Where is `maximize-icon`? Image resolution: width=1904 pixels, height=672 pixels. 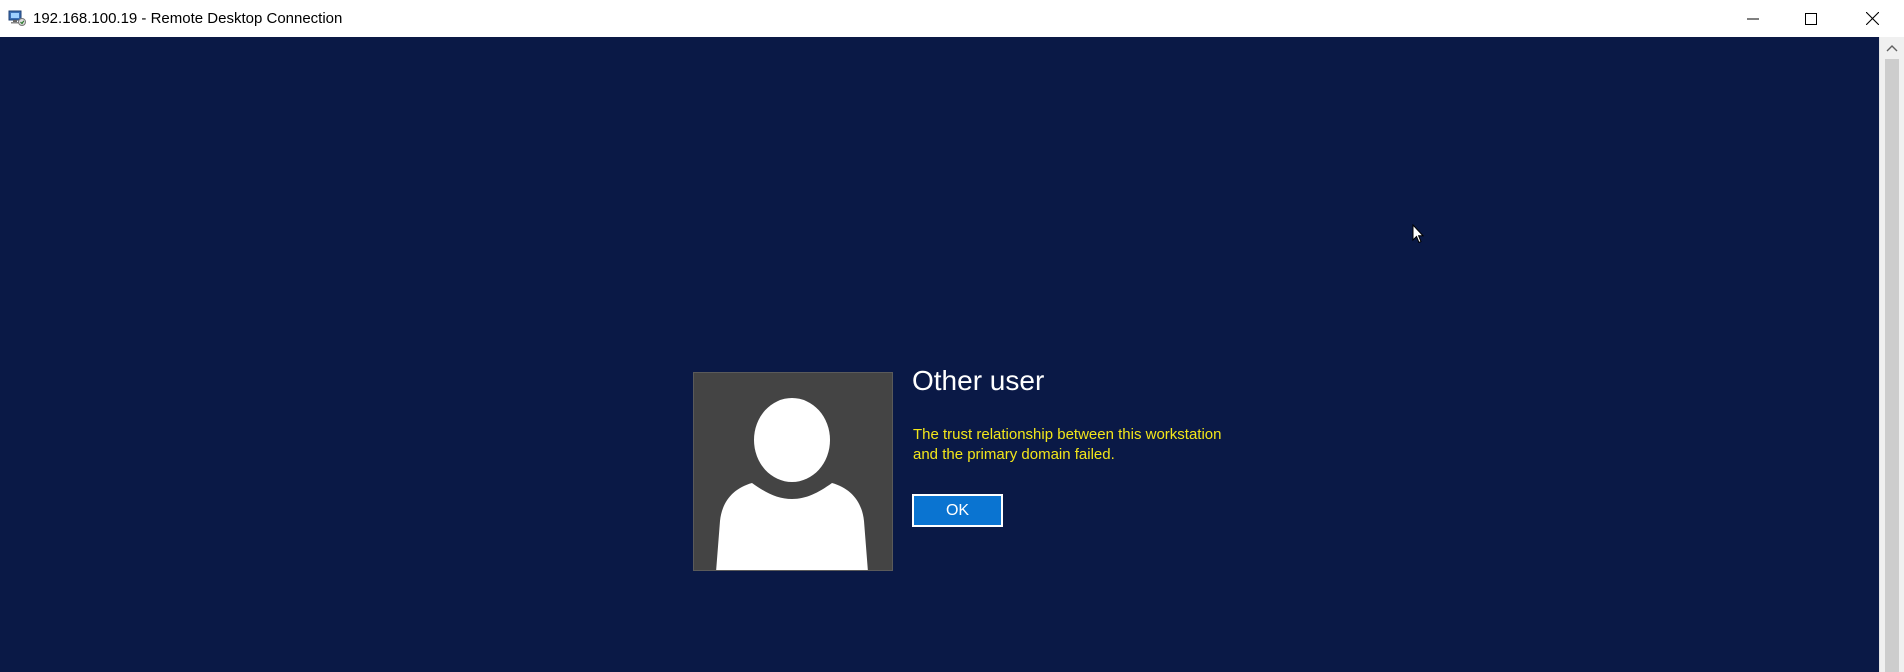
maximize-icon is located at coordinates (1811, 18).